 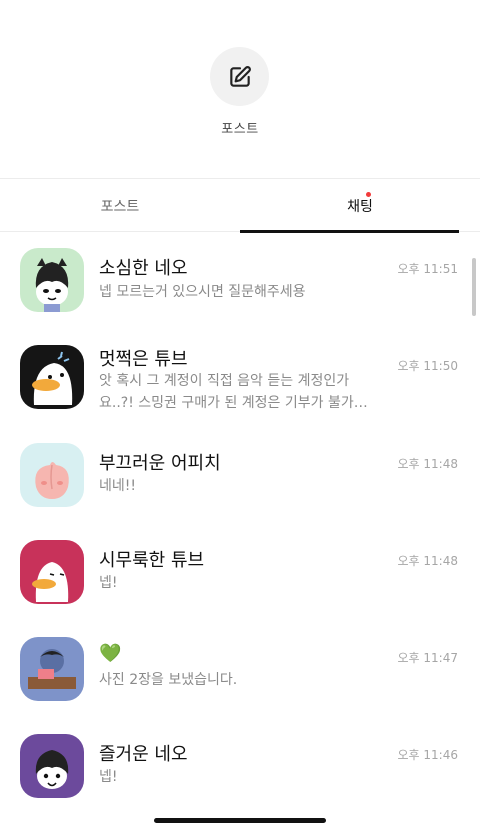 What do you see at coordinates (168, 680) in the screenshot?
I see `chat-preview: 사진 2장을 보냈습니다.` at bounding box center [168, 680].